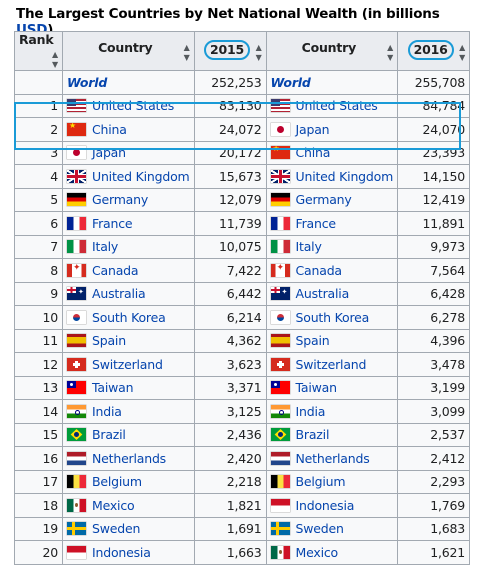 The height and width of the screenshot is (567, 480). Describe the element at coordinates (434, 199) in the screenshot. I see `value-2016-cell: 12,419` at that location.